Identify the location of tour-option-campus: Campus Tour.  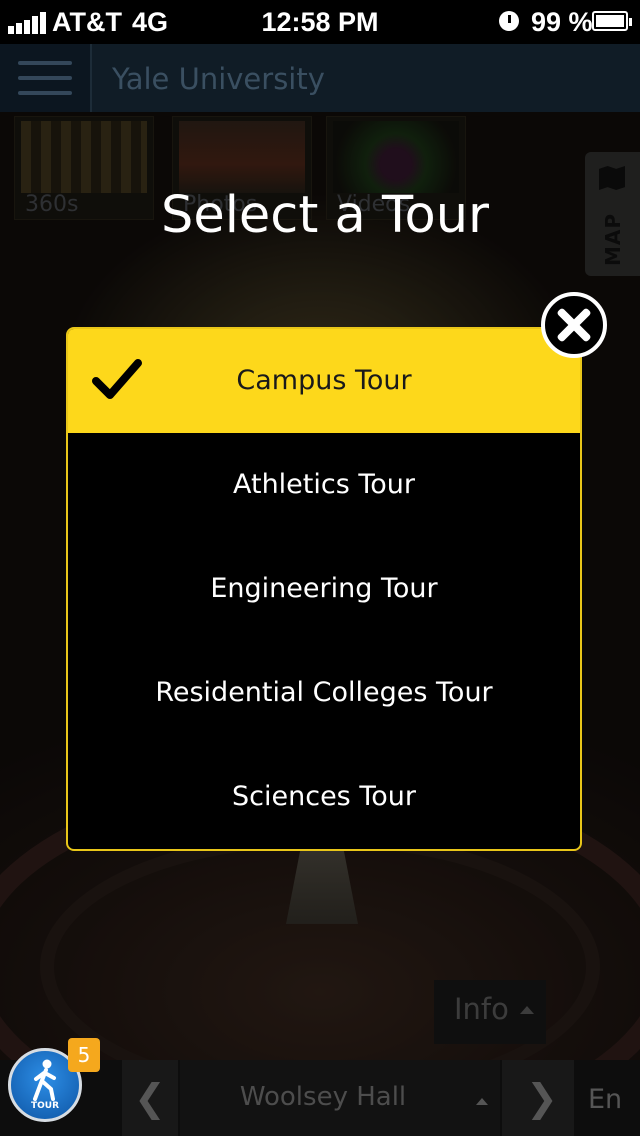
(324, 381).